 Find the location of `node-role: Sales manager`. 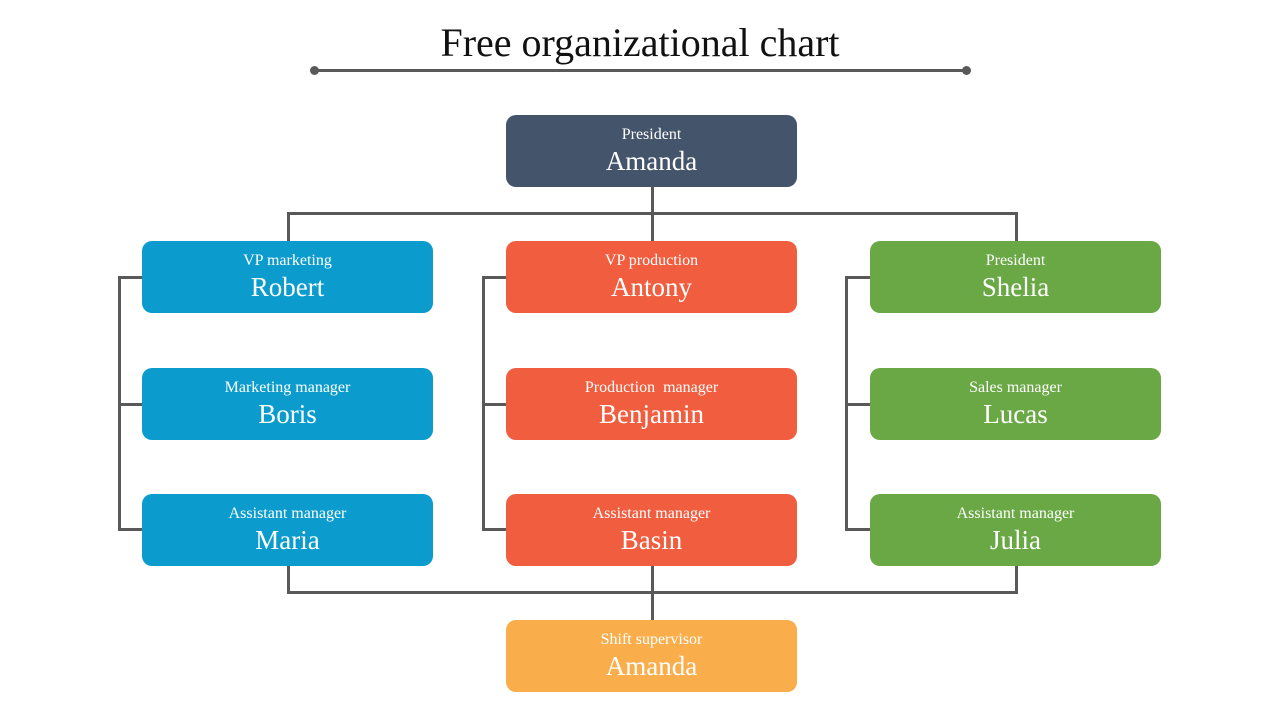

node-role: Sales manager is located at coordinates (1015, 387).